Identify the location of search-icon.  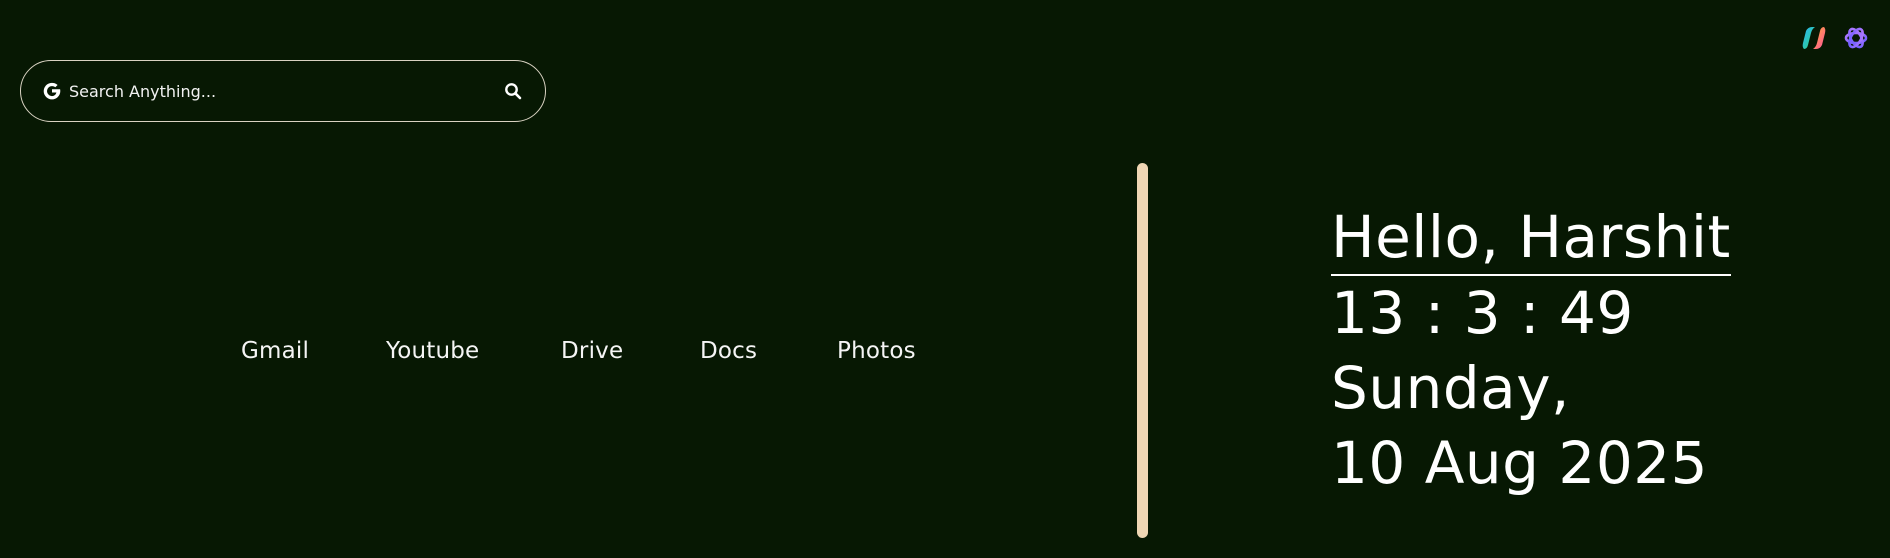
(513, 91).